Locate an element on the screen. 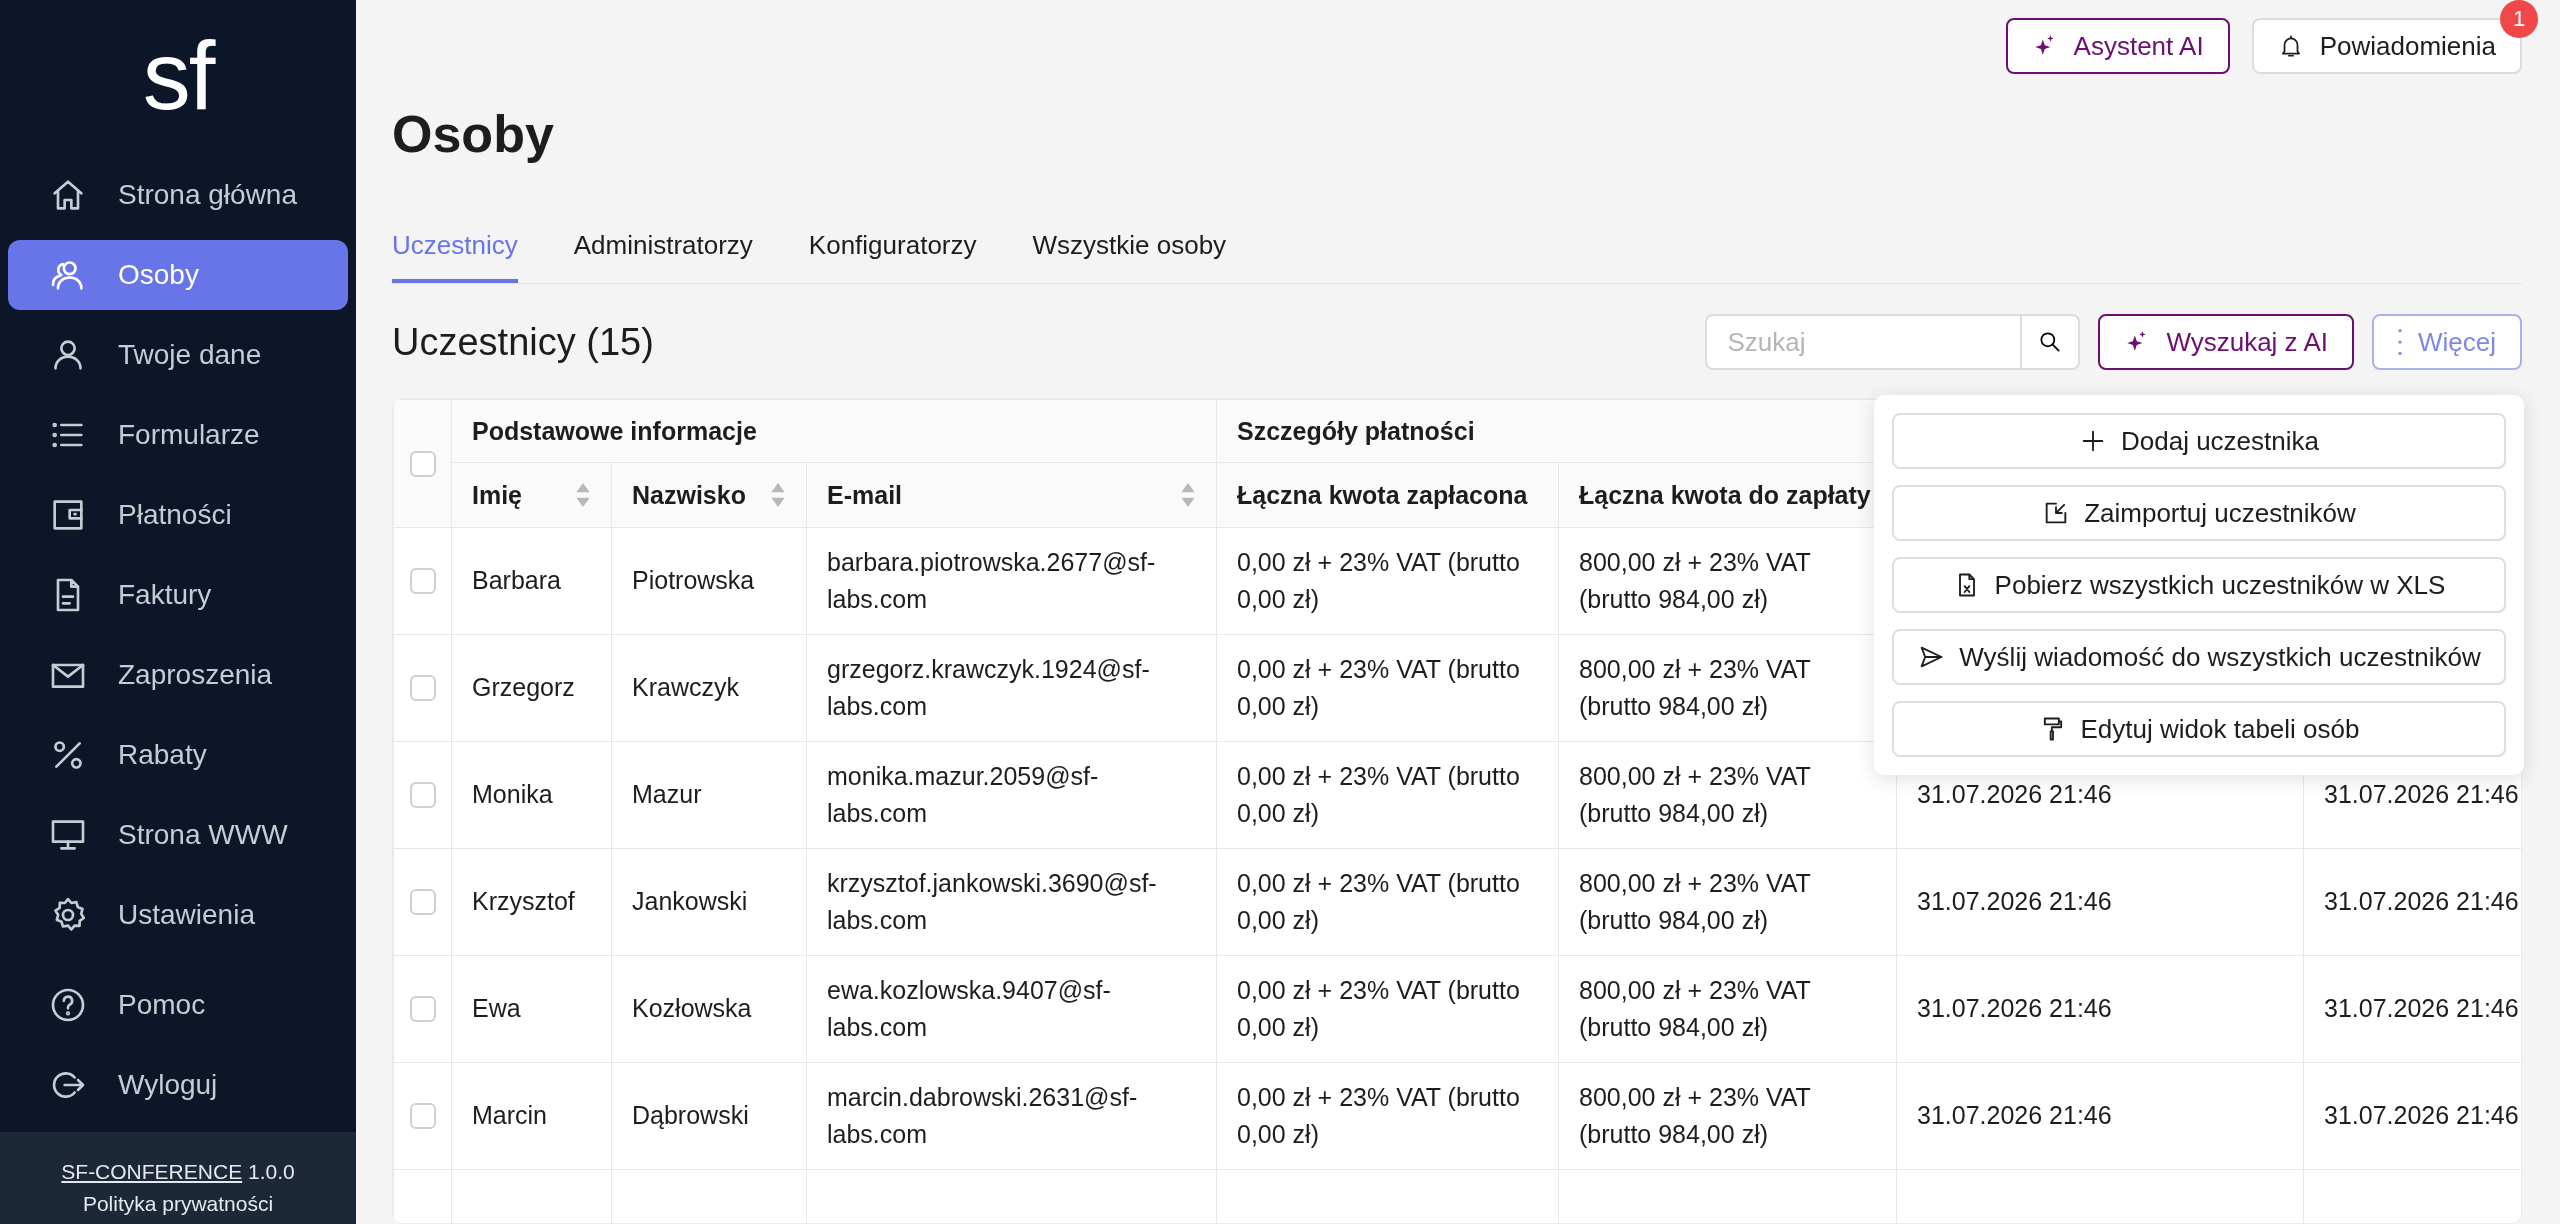 The width and height of the screenshot is (2560, 1224). sidebar-item: Formularze is located at coordinates (178, 435).